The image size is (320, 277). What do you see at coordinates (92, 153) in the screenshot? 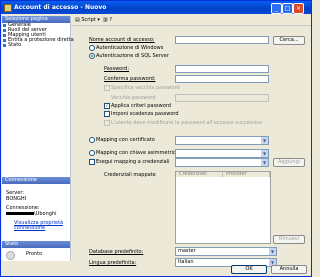
I see `asymmetric-key-radio` at bounding box center [92, 153].